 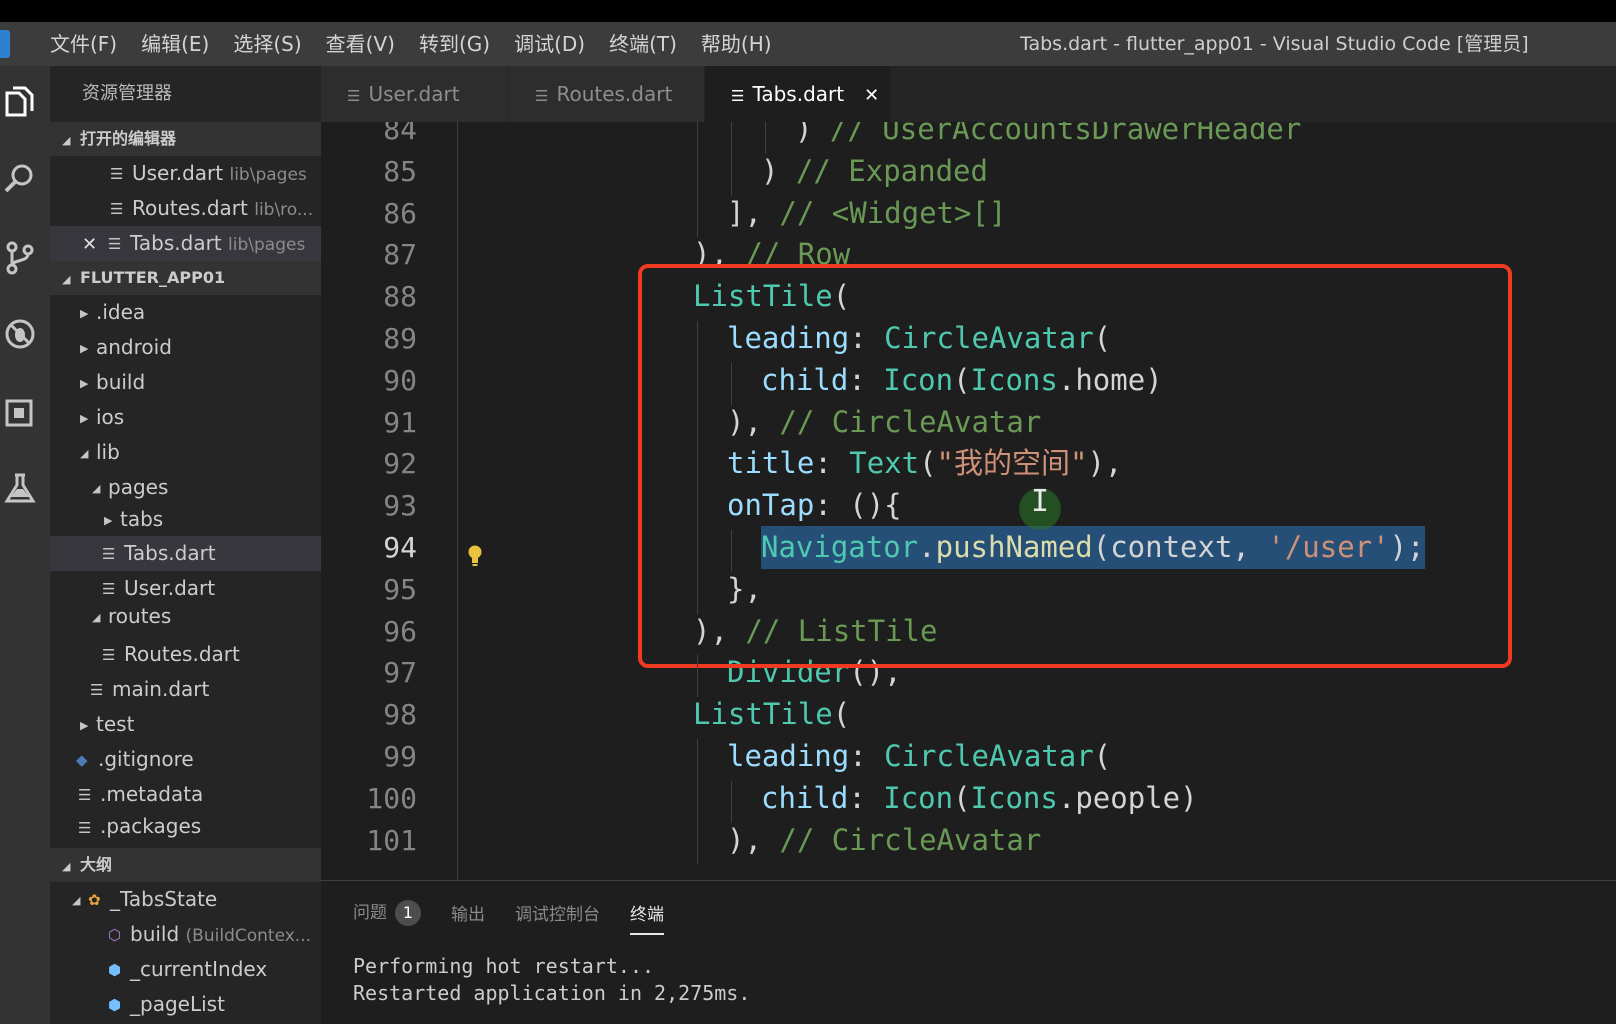 What do you see at coordinates (185, 724) in the screenshot?
I see `folder-test: ▶ test` at bounding box center [185, 724].